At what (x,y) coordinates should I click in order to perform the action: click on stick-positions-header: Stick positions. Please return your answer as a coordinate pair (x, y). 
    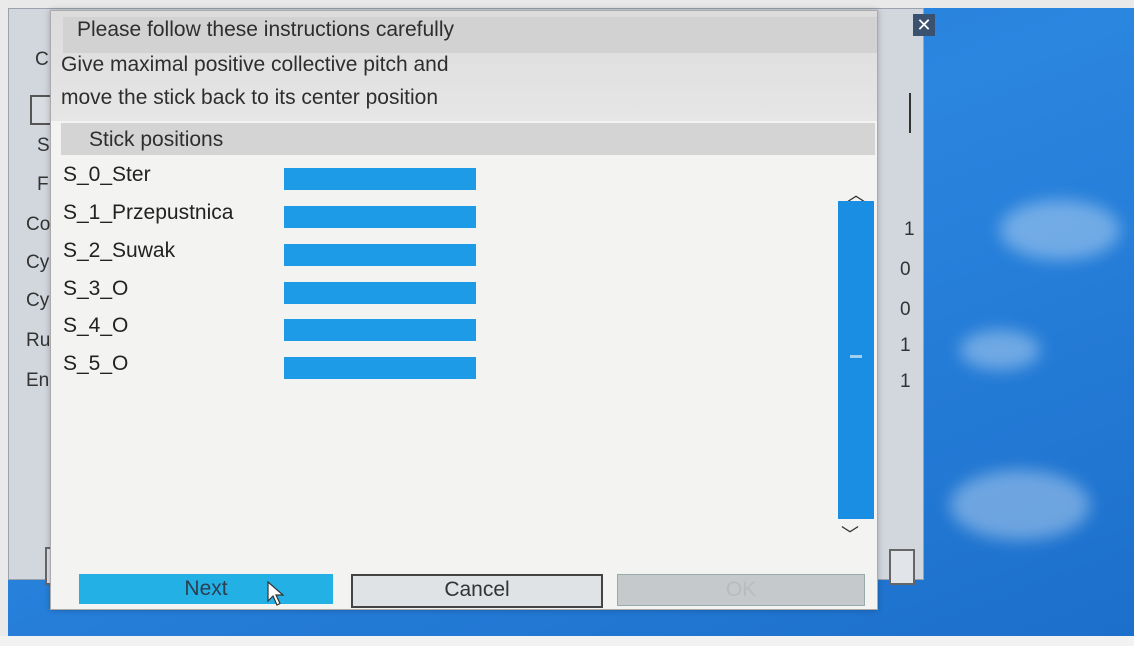
    Looking at the image, I should click on (468, 139).